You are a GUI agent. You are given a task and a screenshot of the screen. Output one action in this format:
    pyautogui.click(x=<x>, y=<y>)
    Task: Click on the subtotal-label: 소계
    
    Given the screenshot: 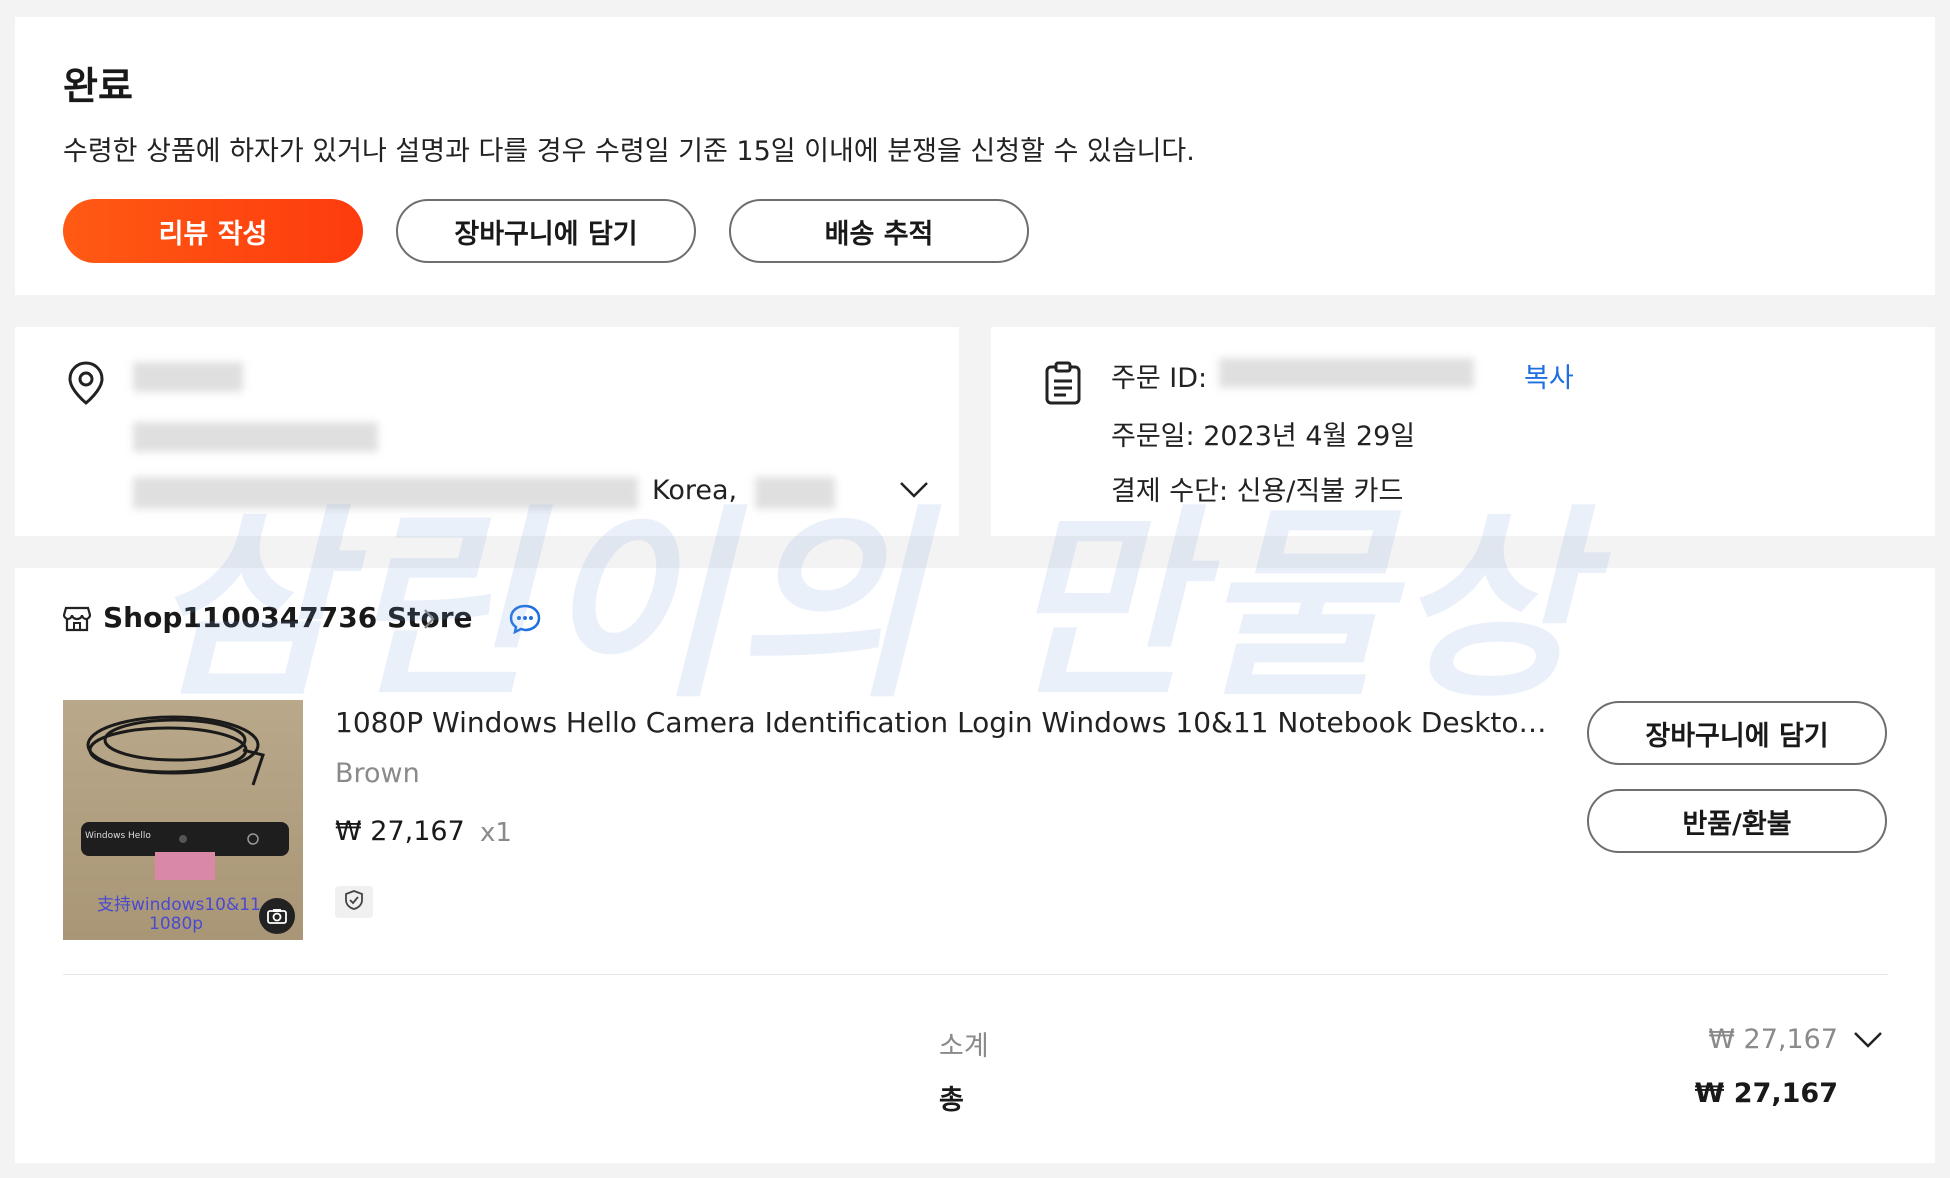 What is the action you would take?
    pyautogui.click(x=964, y=1046)
    